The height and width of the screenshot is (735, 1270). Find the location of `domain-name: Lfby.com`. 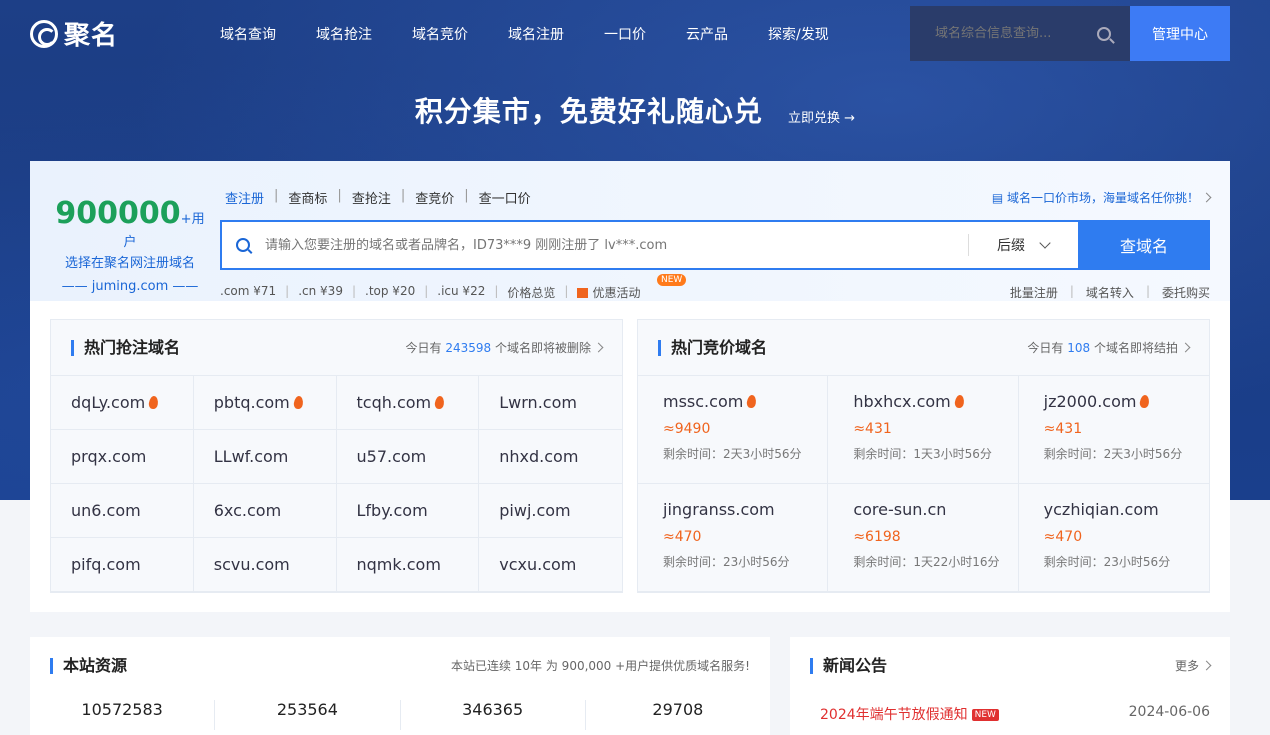

domain-name: Lfby.com is located at coordinates (392, 510).